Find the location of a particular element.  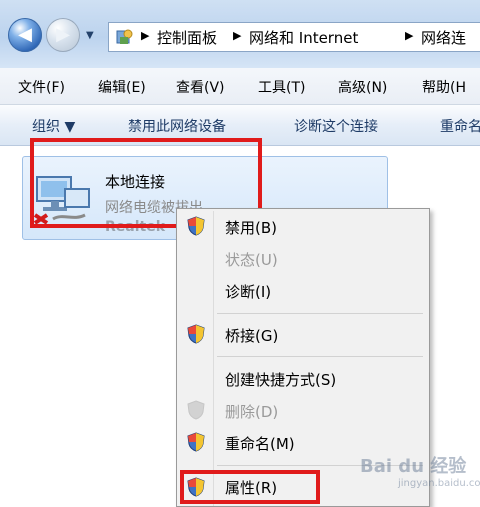

menu-item-delete: 删除(D) is located at coordinates (252, 412).